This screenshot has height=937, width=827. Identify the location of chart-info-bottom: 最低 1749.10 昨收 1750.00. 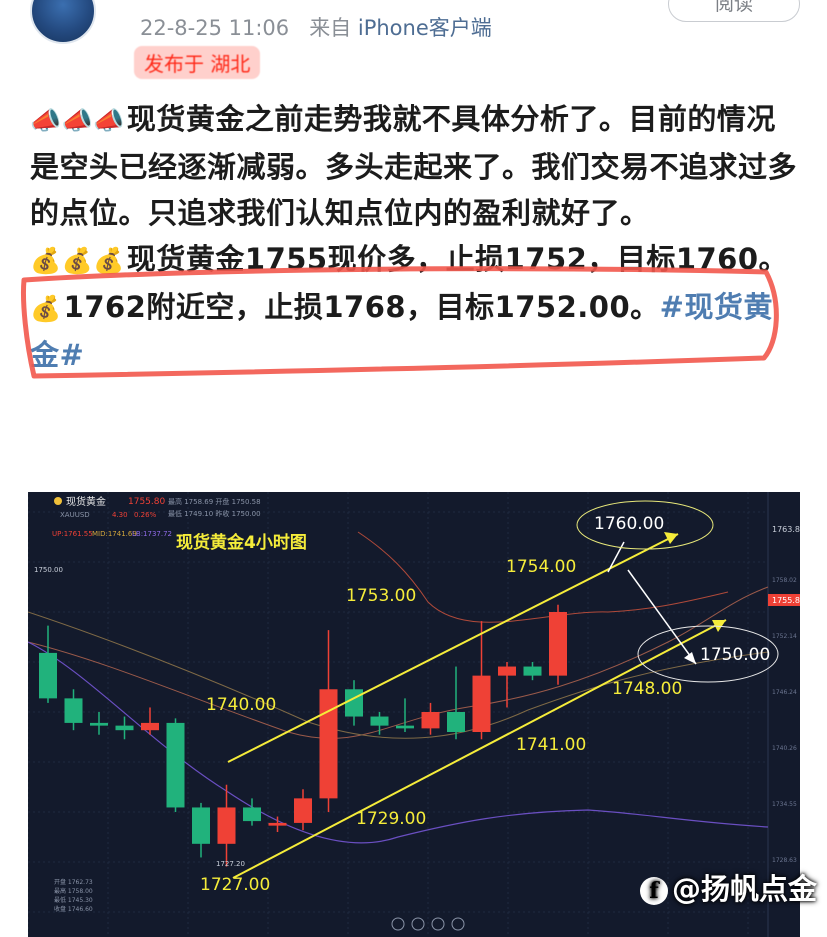
(214, 513).